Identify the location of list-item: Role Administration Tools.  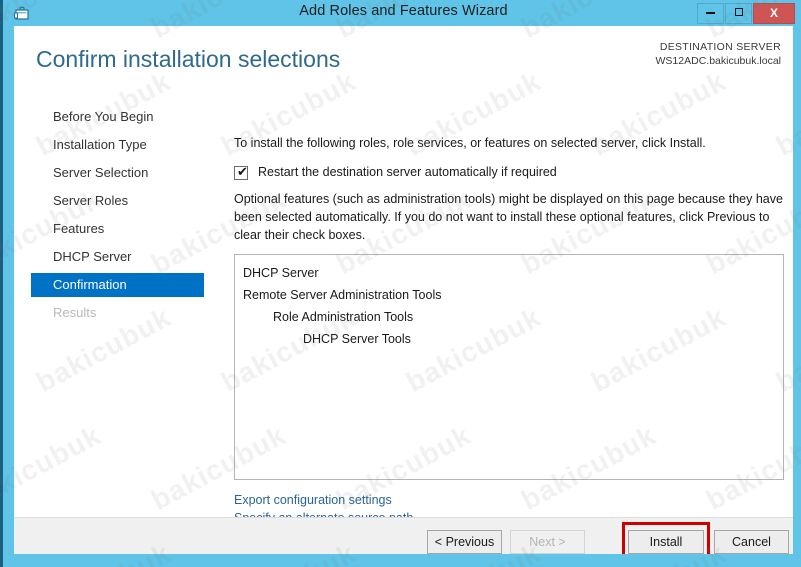
(343, 317).